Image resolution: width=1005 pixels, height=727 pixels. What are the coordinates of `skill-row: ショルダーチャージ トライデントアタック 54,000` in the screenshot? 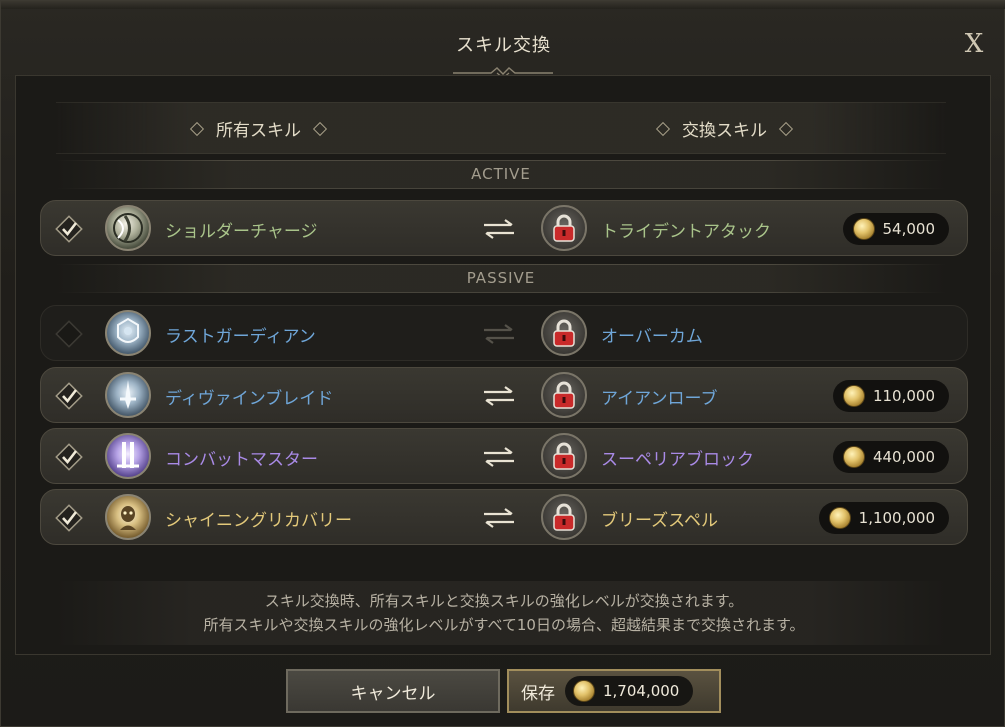 It's located at (504, 228).